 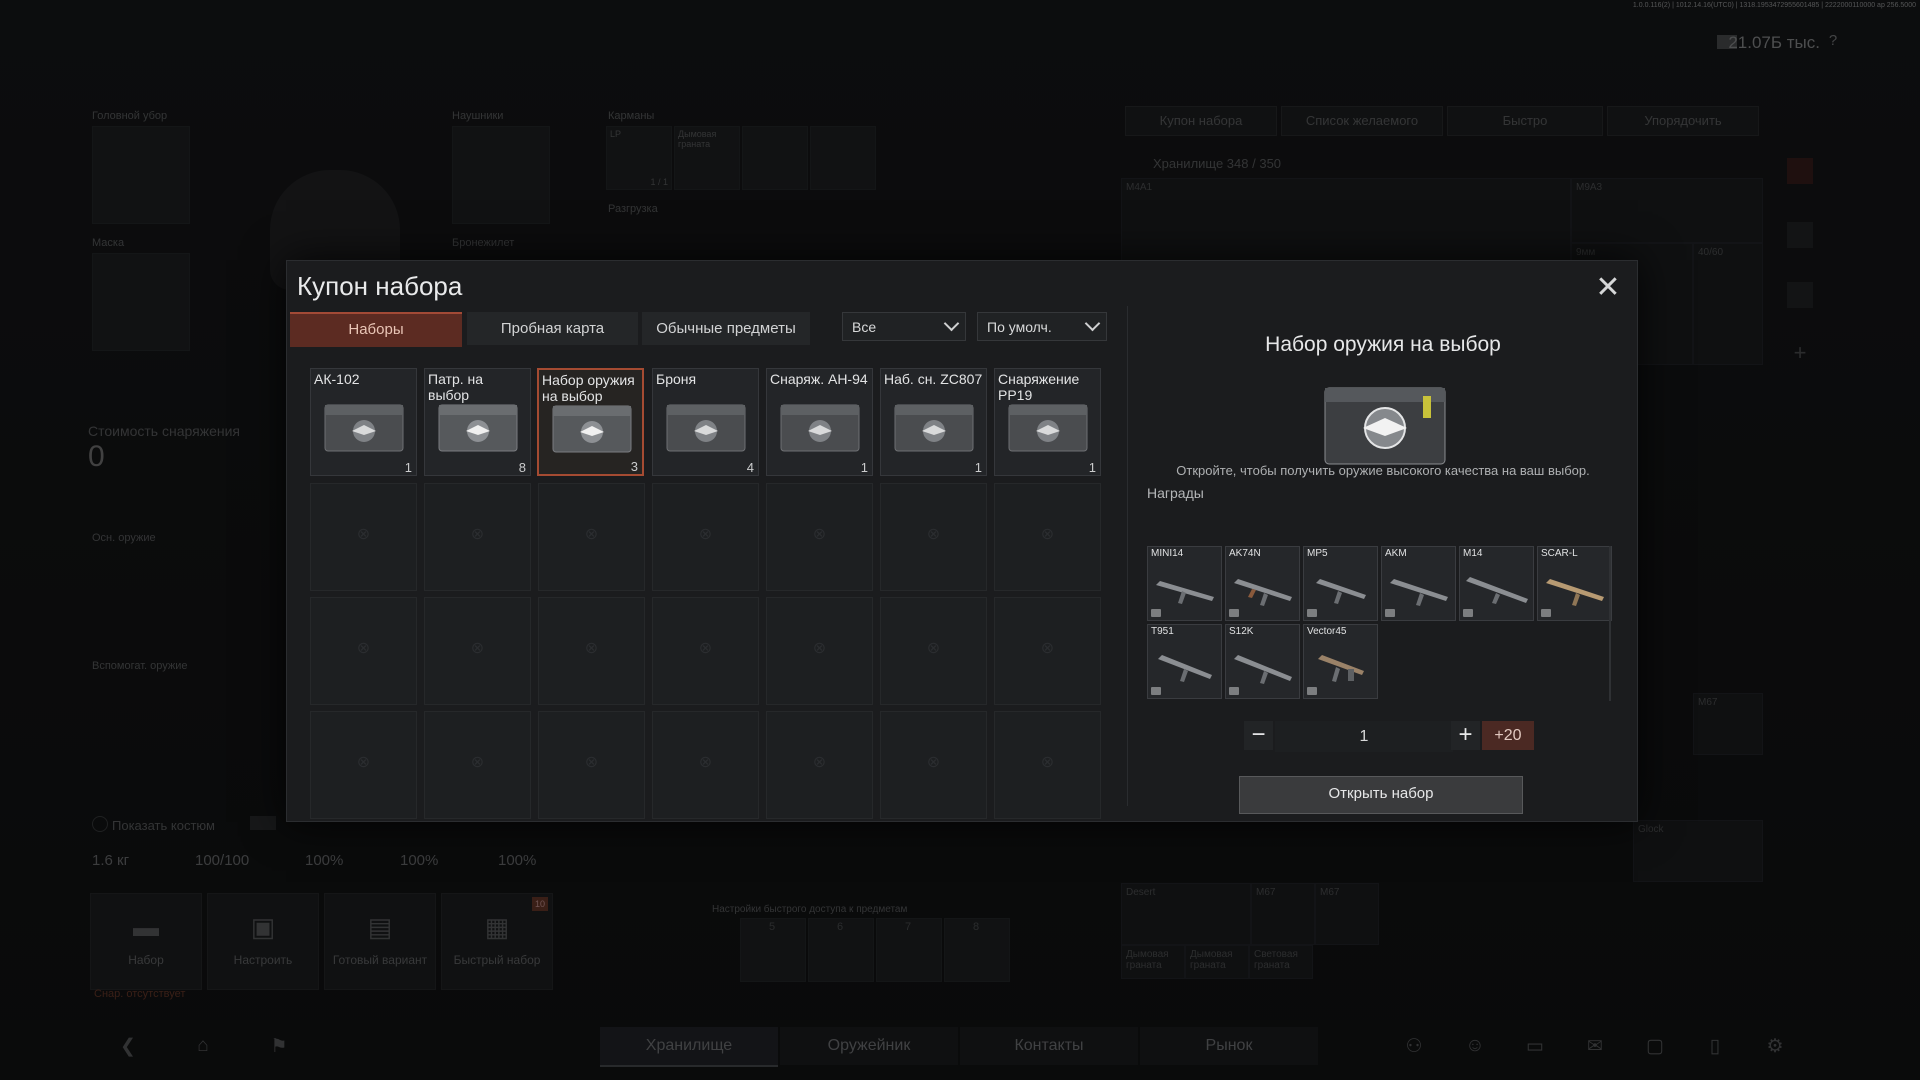 I want to click on reward-item: AKM, so click(x=1418, y=583).